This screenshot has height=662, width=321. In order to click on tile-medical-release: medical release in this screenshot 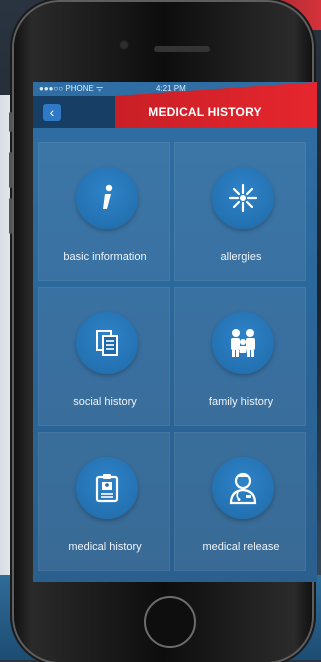, I will do `click(240, 501)`.